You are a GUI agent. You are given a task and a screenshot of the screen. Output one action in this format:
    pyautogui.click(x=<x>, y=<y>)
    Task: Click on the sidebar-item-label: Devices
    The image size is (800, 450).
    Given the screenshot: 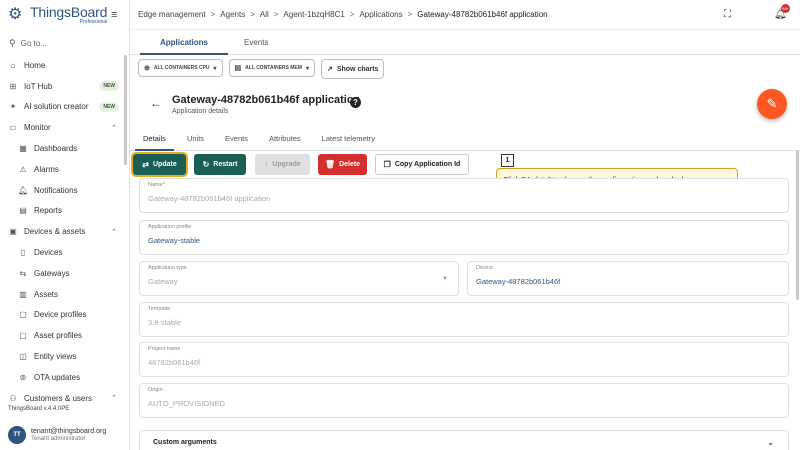 What is the action you would take?
    pyautogui.click(x=48, y=253)
    